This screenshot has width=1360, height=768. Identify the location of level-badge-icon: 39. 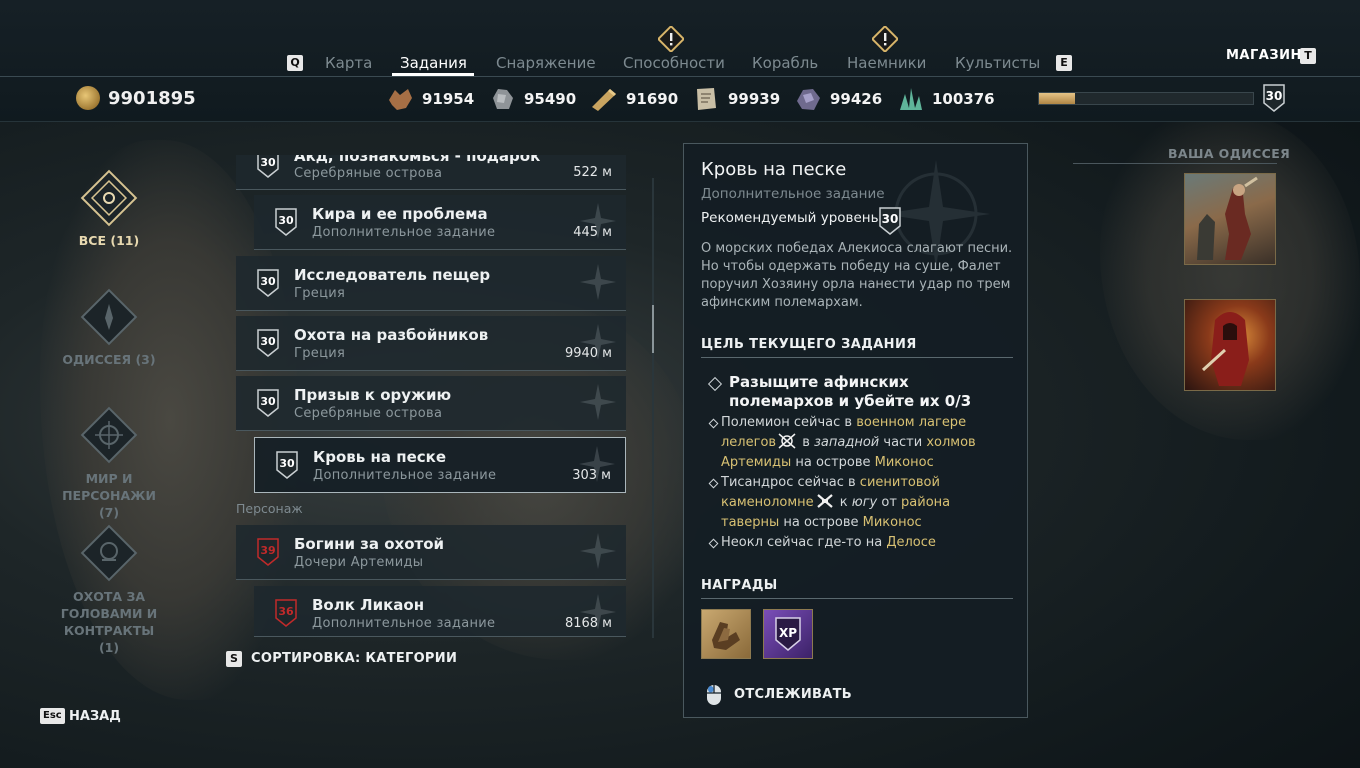
(268, 552).